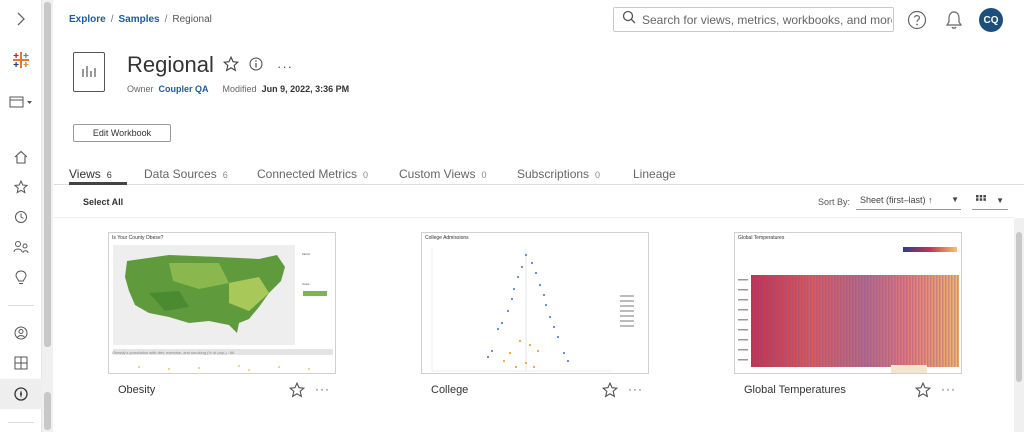 The width and height of the screenshot is (1024, 432). What do you see at coordinates (21, 333) in the screenshot?
I see `personal-space-icon` at bounding box center [21, 333].